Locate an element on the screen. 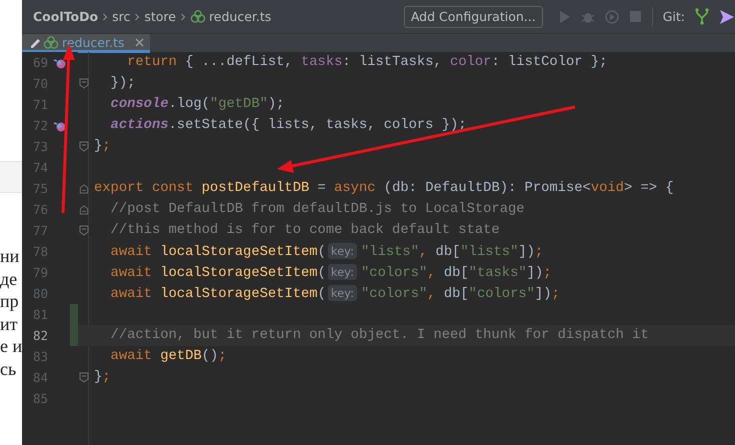 This screenshot has width=735, height=445. run-icon is located at coordinates (564, 17).